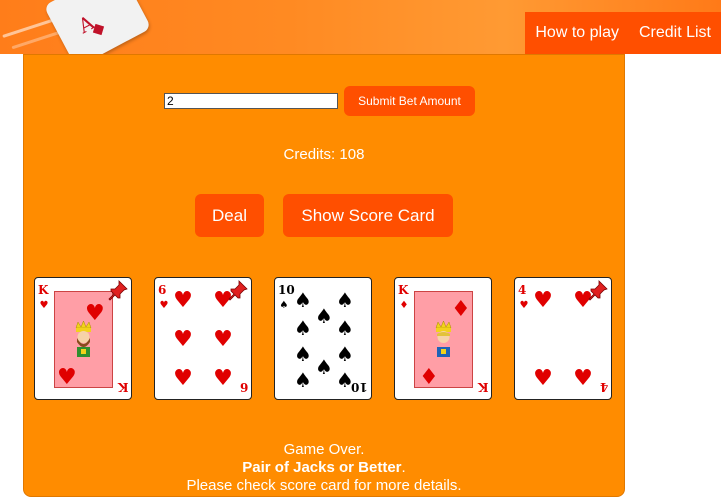  Describe the element at coordinates (445, 343) in the screenshot. I see `king-figure-icon: ♦ ♦` at that location.